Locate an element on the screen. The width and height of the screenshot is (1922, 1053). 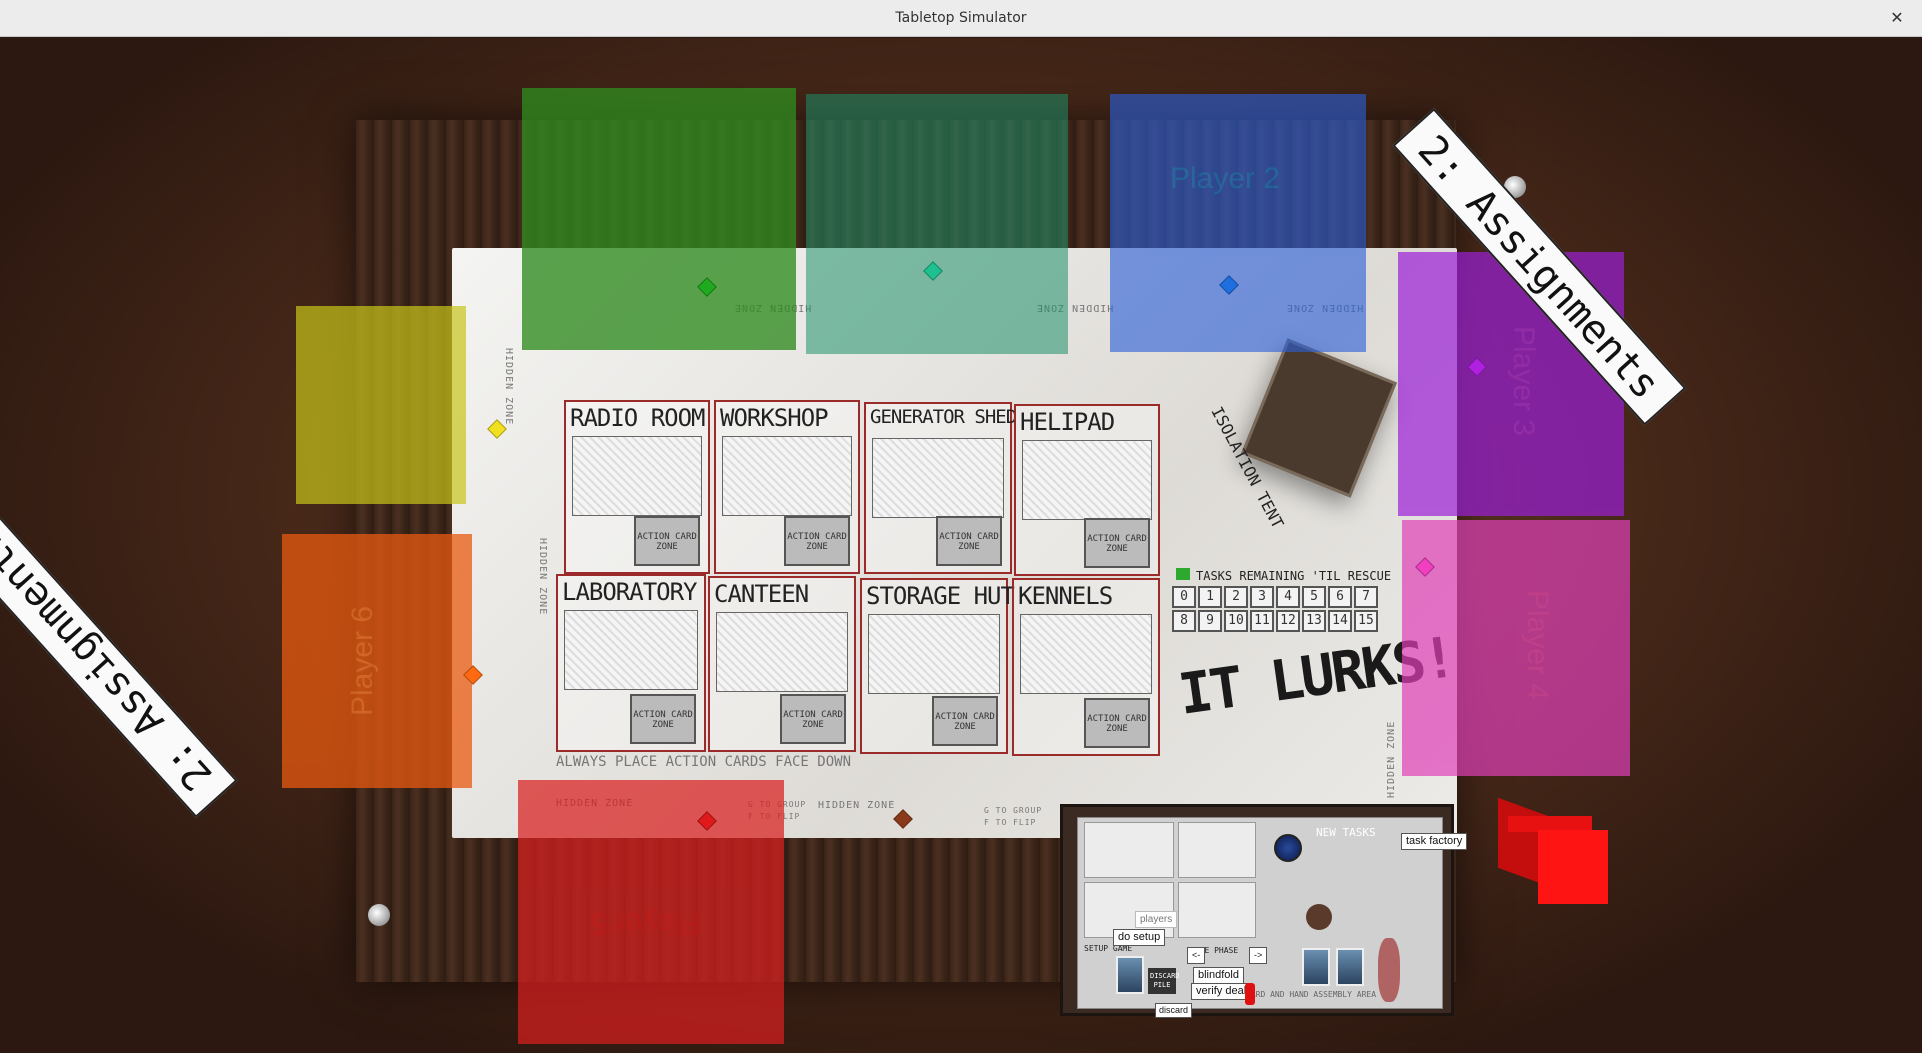
blood-splatter is located at coordinates (1389, 970).